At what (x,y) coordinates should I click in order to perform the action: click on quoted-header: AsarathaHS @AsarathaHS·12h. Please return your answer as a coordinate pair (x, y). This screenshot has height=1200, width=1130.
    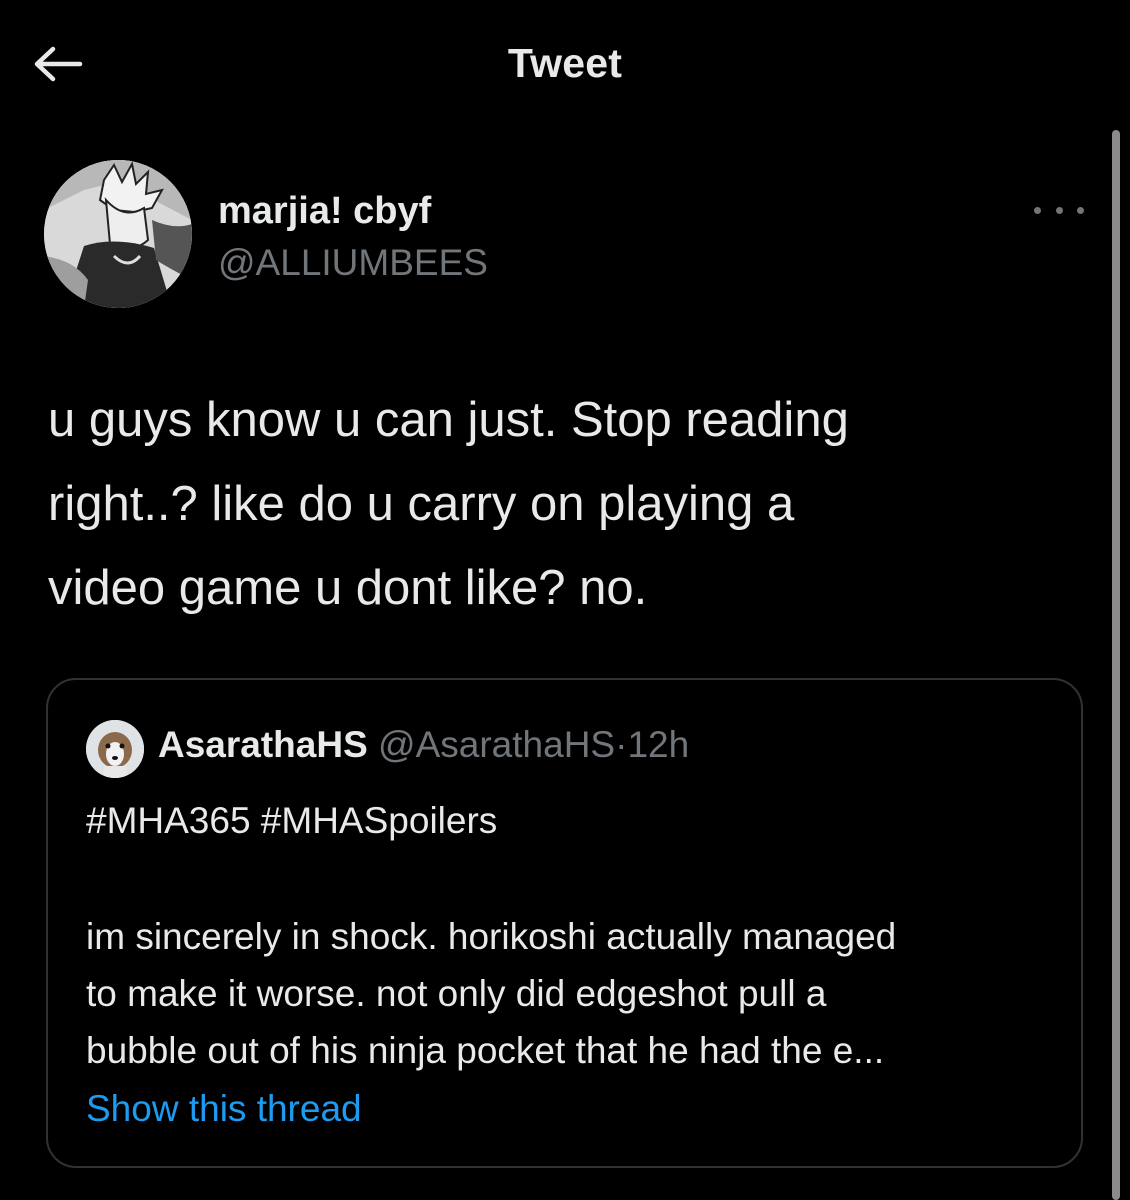
    Looking at the image, I should click on (423, 745).